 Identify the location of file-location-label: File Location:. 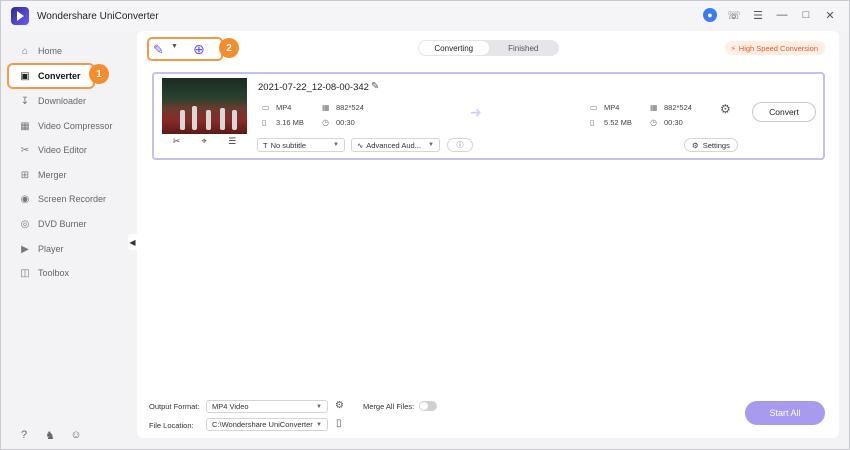
(171, 425).